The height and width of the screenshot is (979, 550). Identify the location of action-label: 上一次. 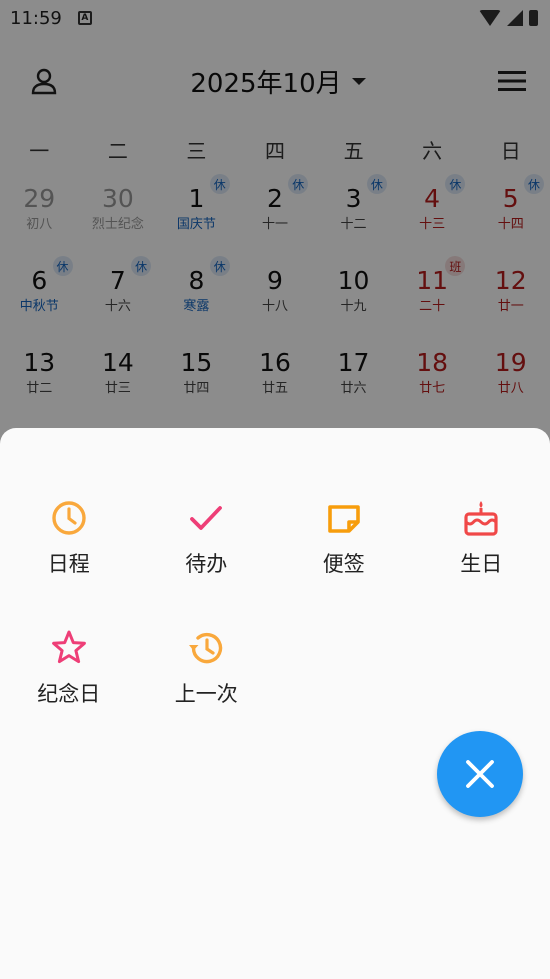
(206, 694).